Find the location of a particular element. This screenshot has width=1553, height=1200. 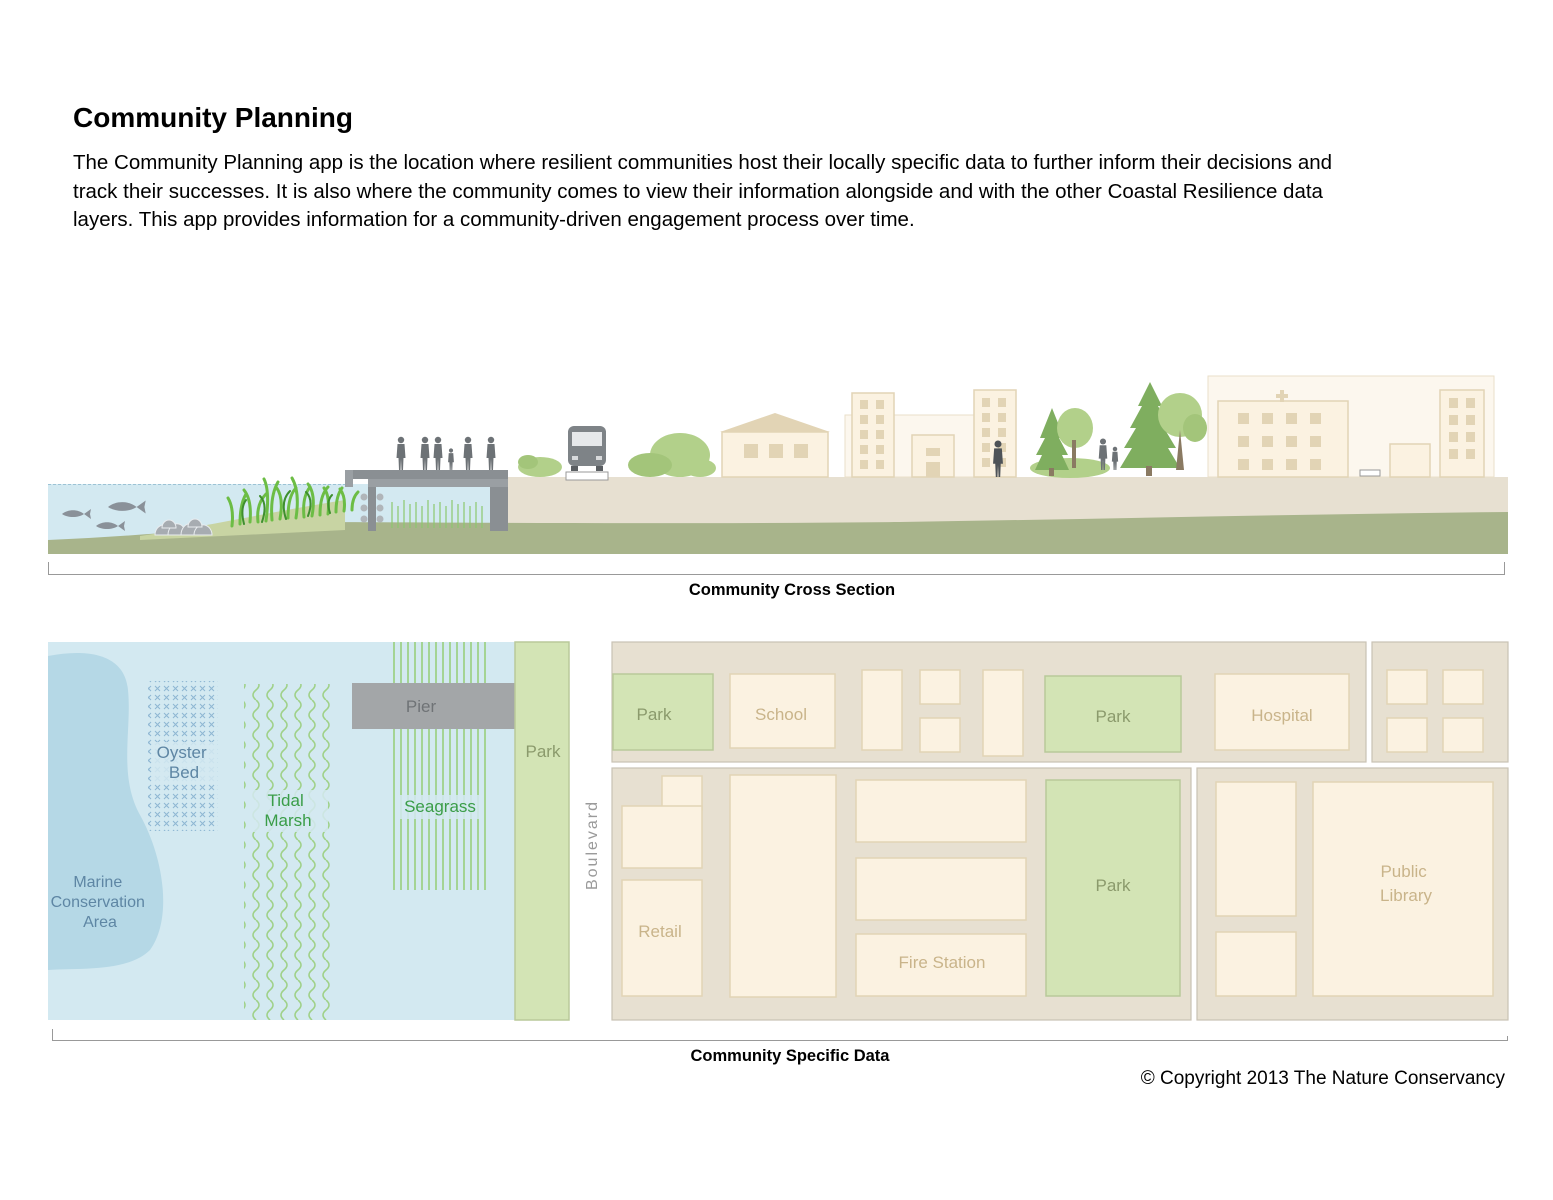

hospital-icon is located at coordinates (1351, 426).